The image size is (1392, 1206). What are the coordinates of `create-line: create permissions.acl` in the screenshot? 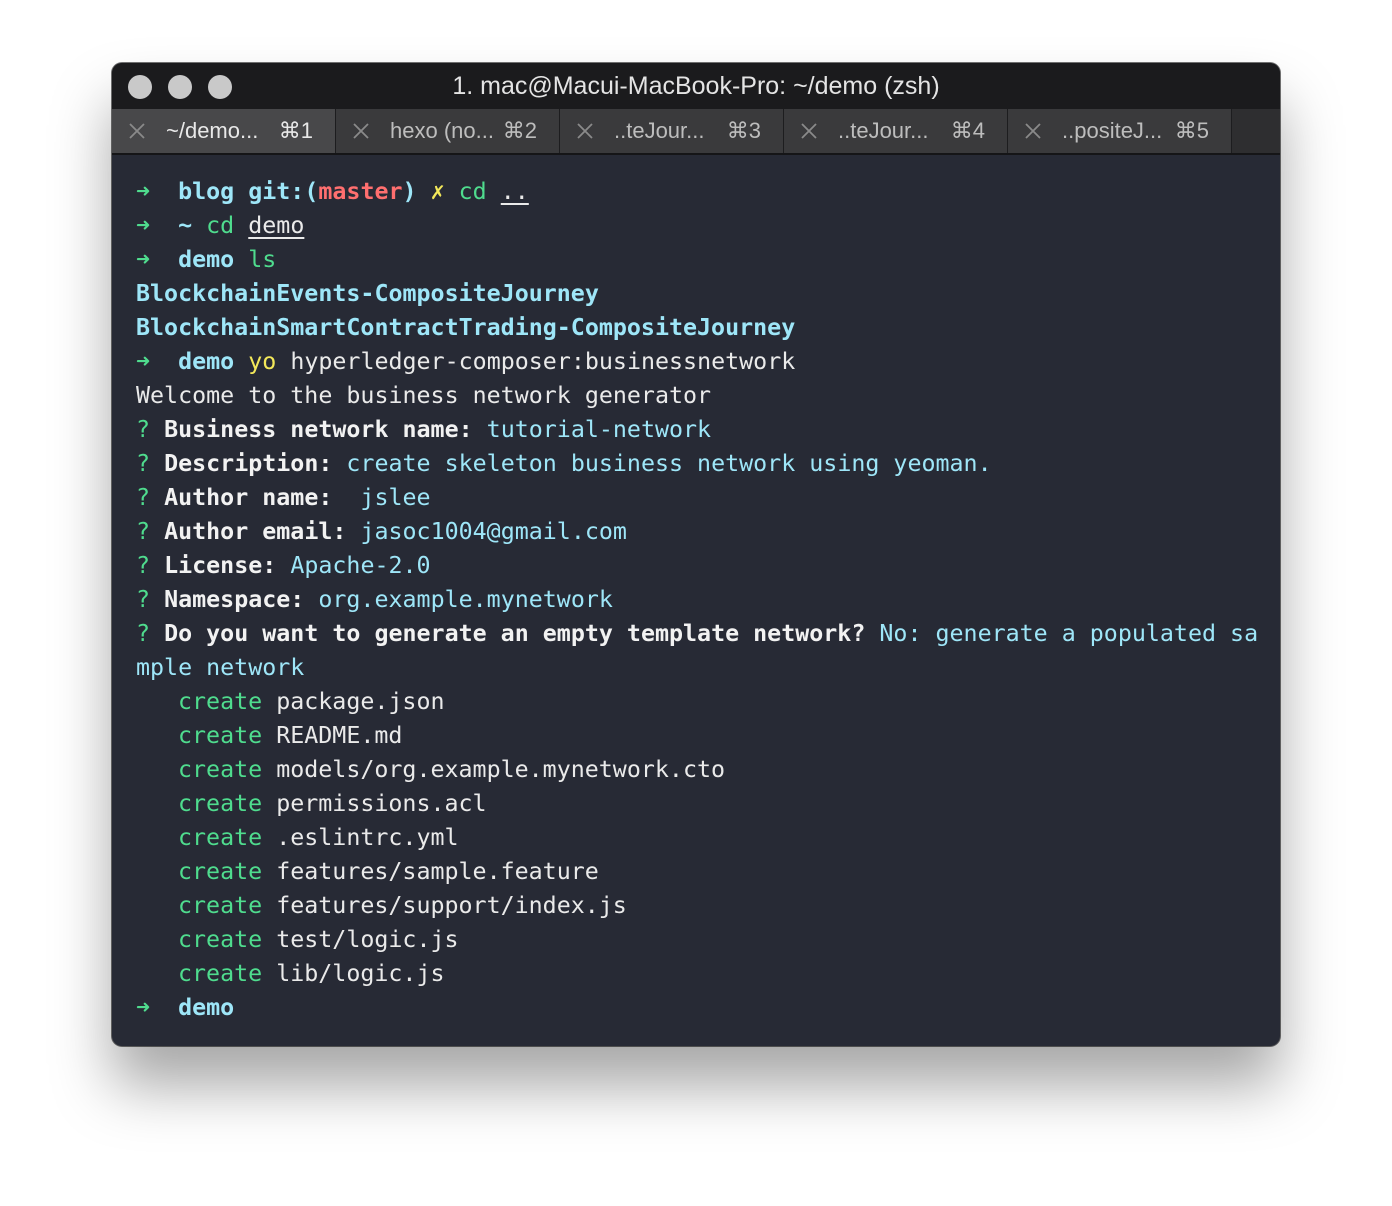 It's located at (701, 804).